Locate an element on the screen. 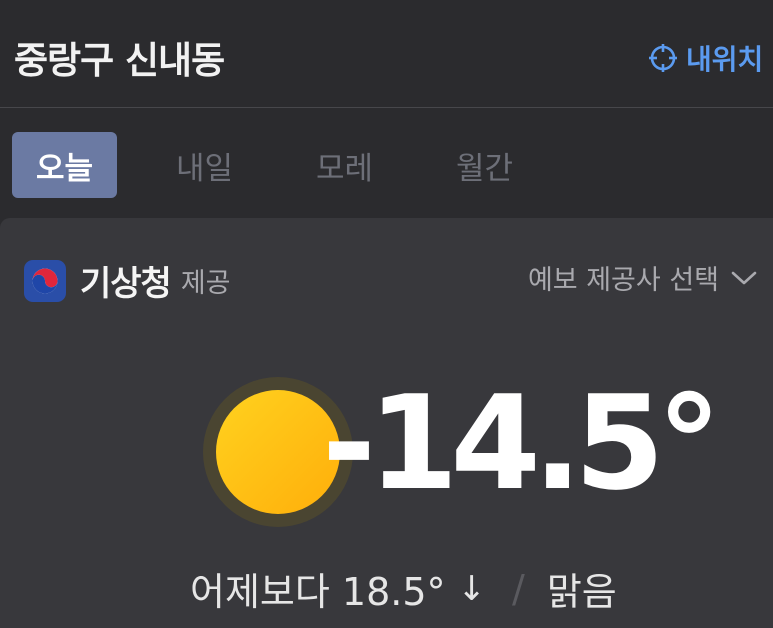 The height and width of the screenshot is (628, 773). weather-summary: 어제보다 18.5° ↓ / 맑음 is located at coordinates (403, 588).